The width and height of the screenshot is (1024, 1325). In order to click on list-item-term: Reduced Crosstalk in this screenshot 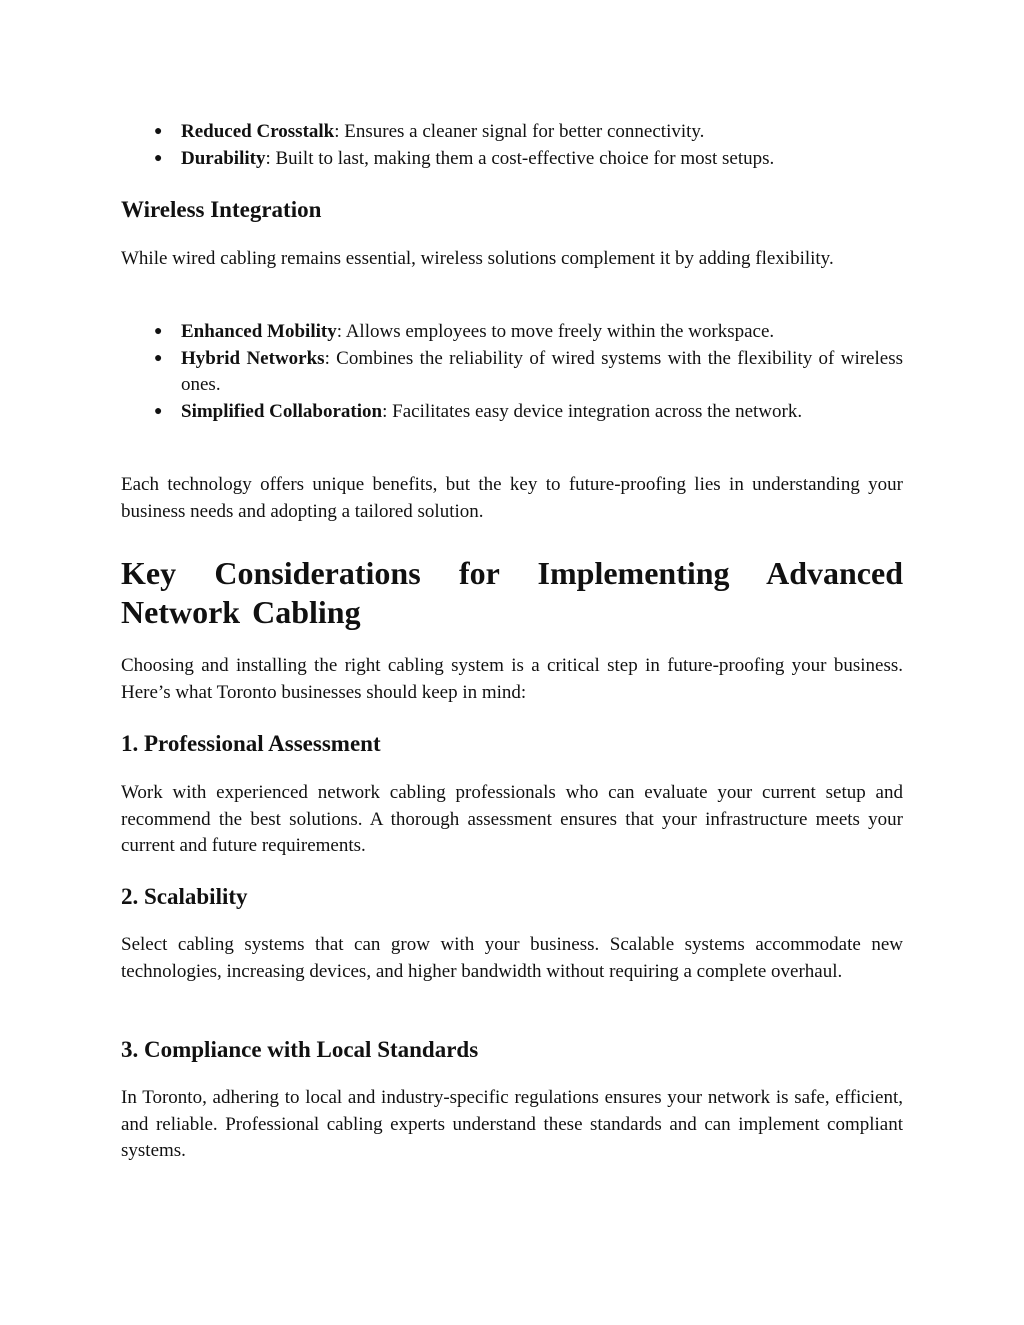, I will do `click(258, 131)`.